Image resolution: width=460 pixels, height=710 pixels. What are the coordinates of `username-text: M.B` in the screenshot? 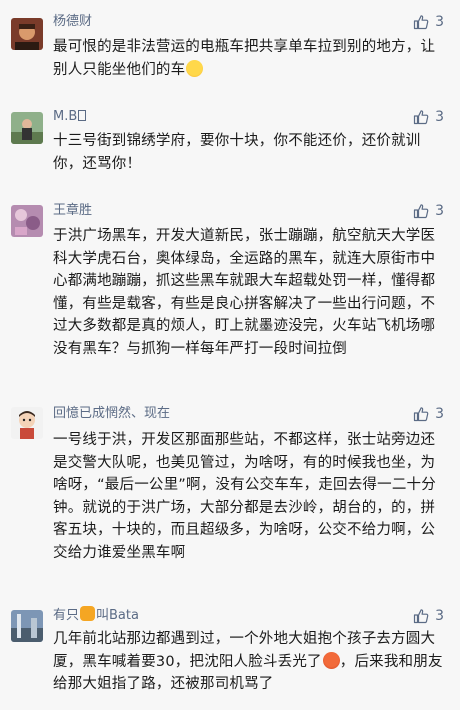 It's located at (65, 116).